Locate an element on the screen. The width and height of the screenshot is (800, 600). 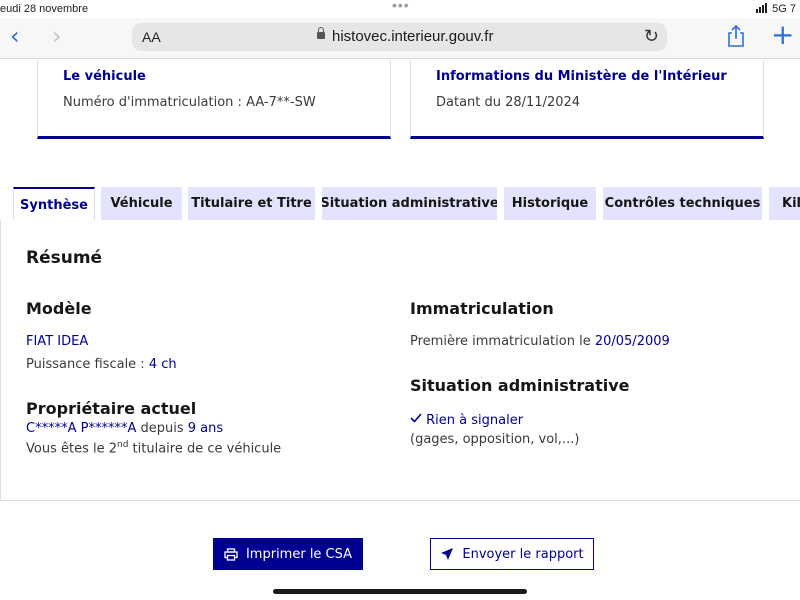
forward-icon: › is located at coordinates (57, 36).